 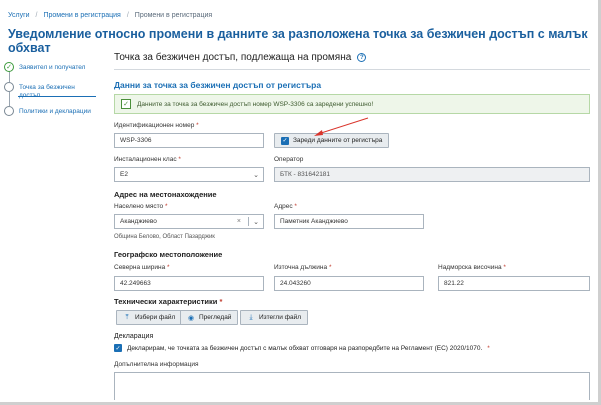 I want to click on operator-input: БТК - 831642181, so click(x=432, y=174).